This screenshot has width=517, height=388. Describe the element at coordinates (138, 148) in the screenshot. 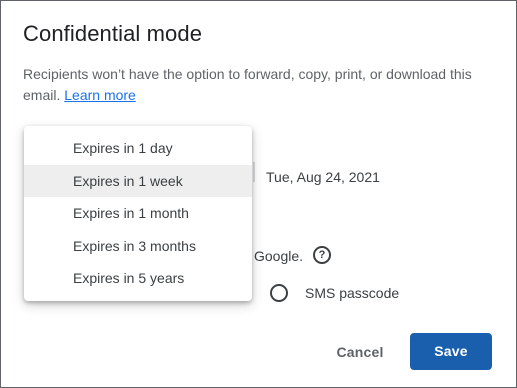

I see `menu-item-1-day: Expires in 1 day` at that location.